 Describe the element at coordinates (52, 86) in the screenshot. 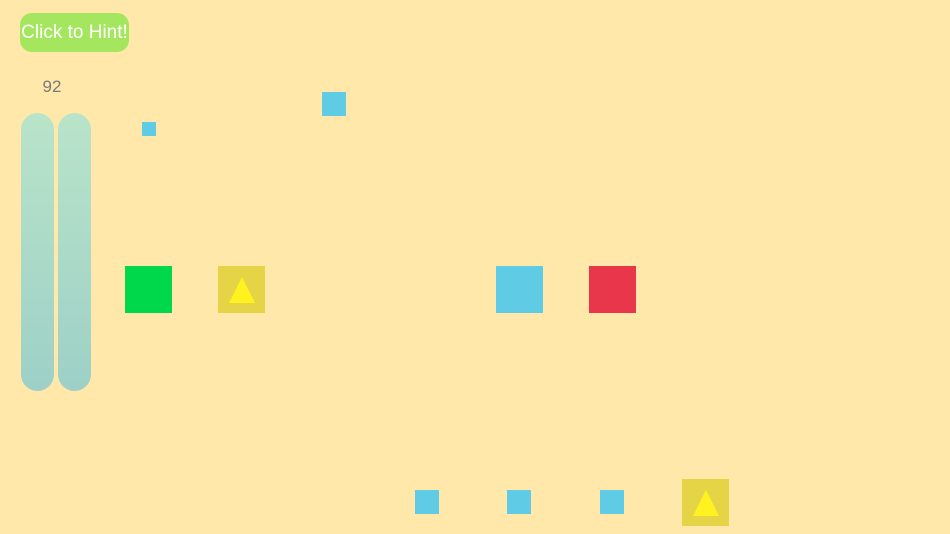

I see `score-counter: 92` at that location.